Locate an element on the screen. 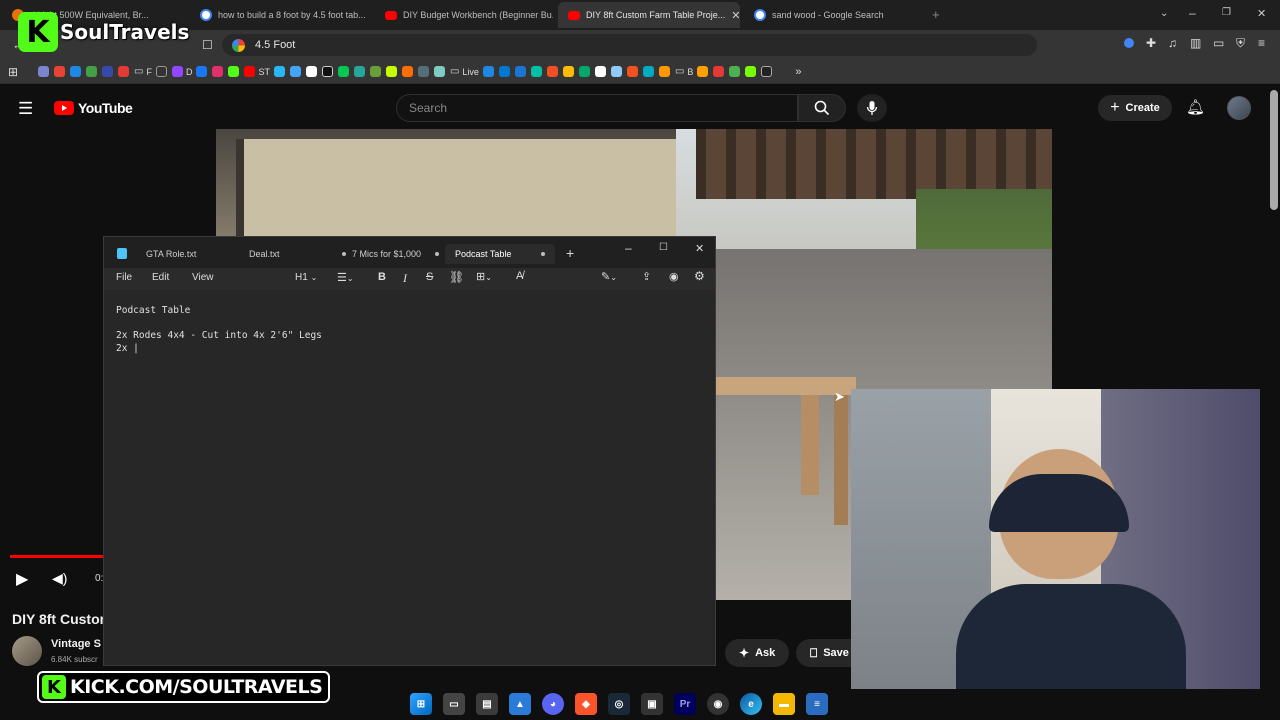  strikethrough-icon: S is located at coordinates (429, 277).